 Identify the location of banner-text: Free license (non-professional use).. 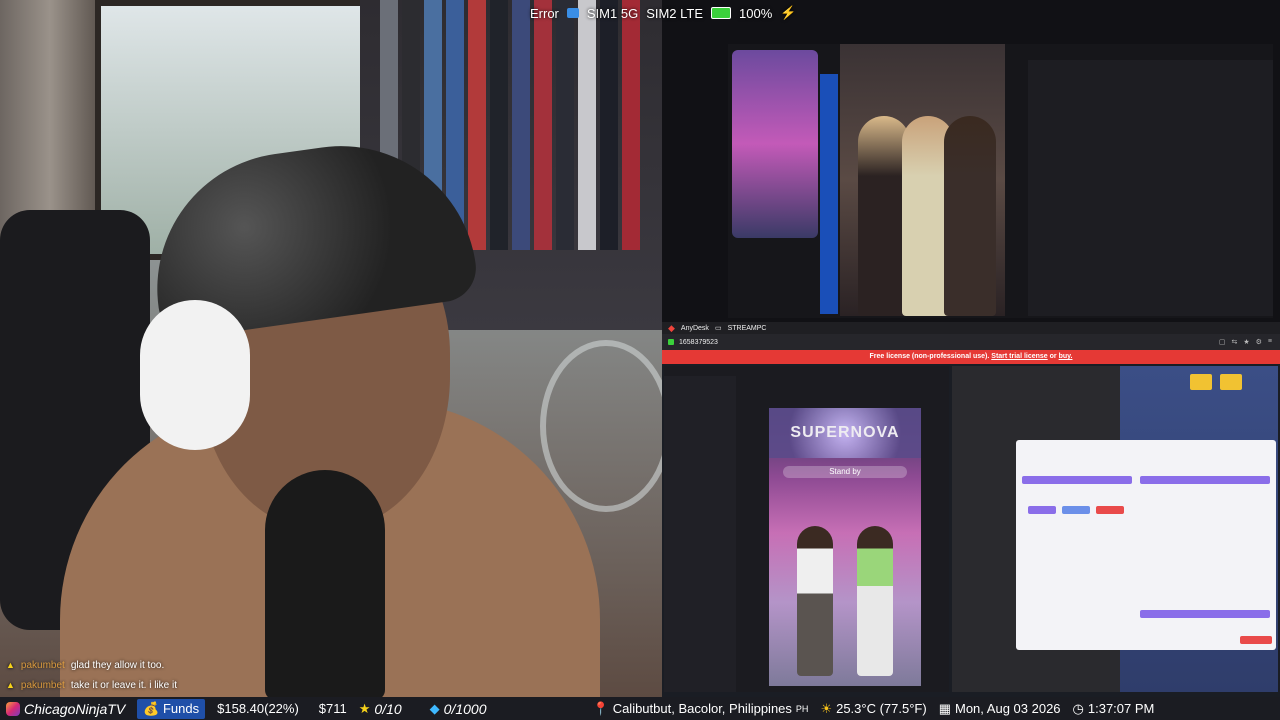
(929, 356).